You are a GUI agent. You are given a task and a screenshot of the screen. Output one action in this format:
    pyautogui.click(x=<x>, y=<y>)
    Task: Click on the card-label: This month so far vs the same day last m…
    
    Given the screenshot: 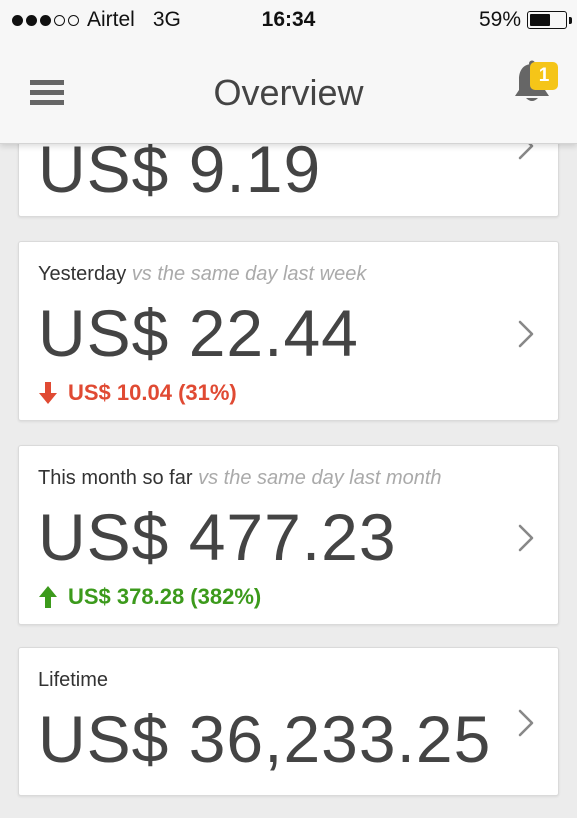 What is the action you would take?
    pyautogui.click(x=240, y=478)
    